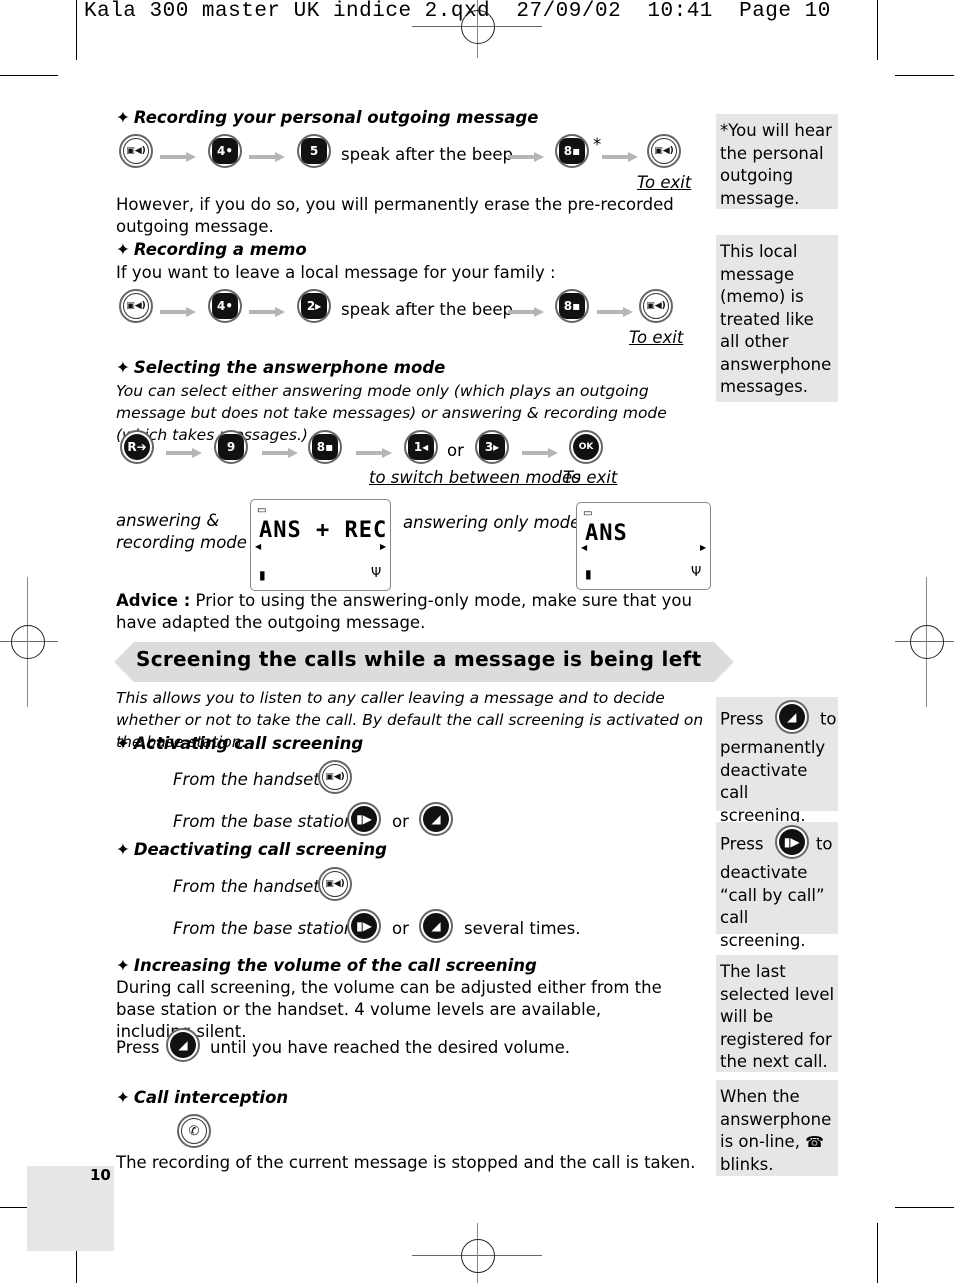 Image resolution: width=954 pixels, height=1283 pixels. I want to click on several-times-label: several times., so click(522, 928).